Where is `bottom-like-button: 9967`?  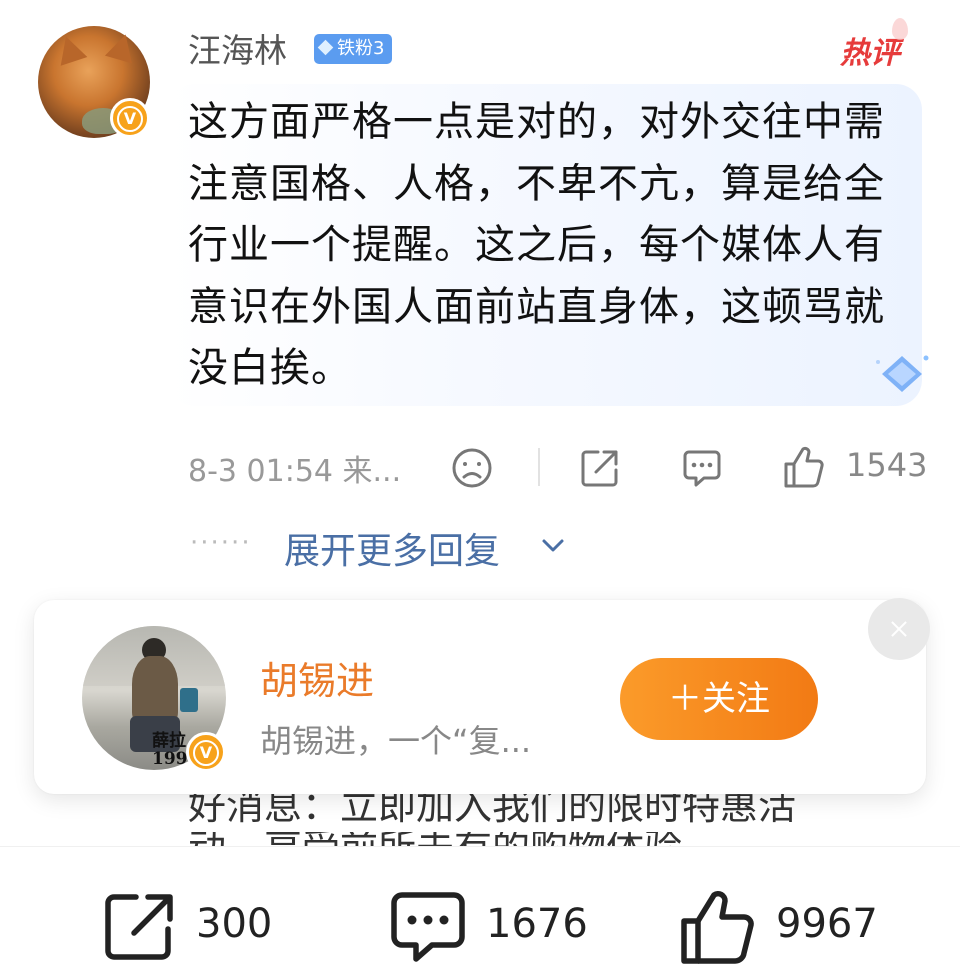 bottom-like-button: 9967 is located at coordinates (793, 925).